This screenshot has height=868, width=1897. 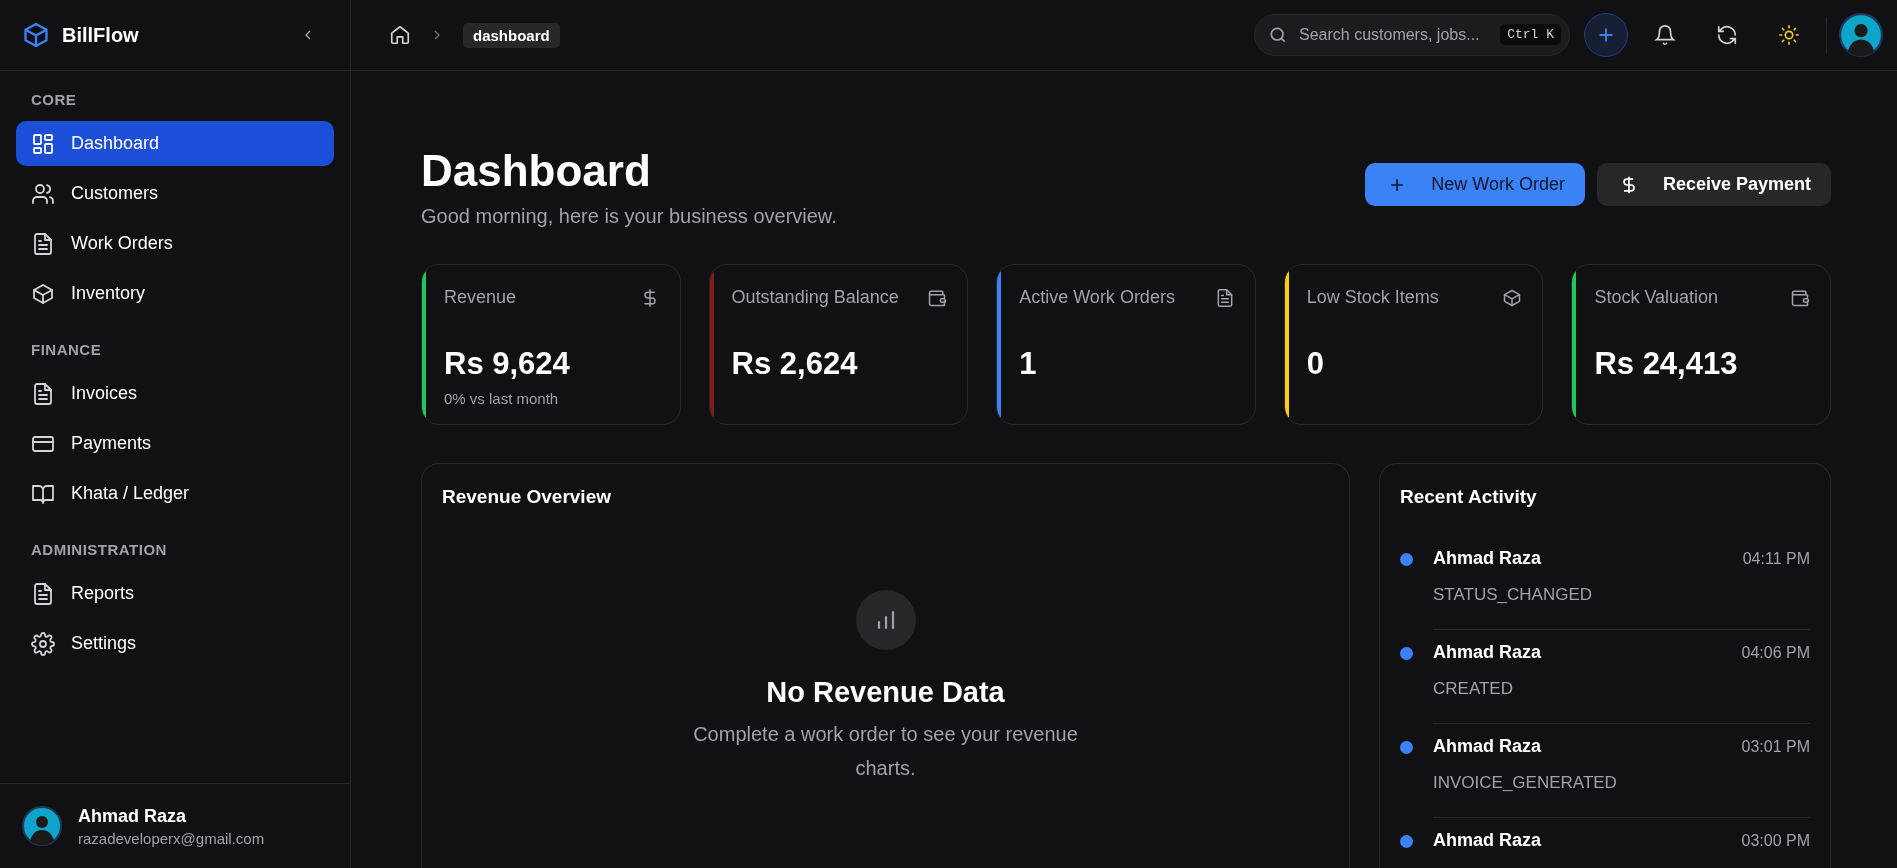 I want to click on bar-chart-icon, so click(x=885, y=620).